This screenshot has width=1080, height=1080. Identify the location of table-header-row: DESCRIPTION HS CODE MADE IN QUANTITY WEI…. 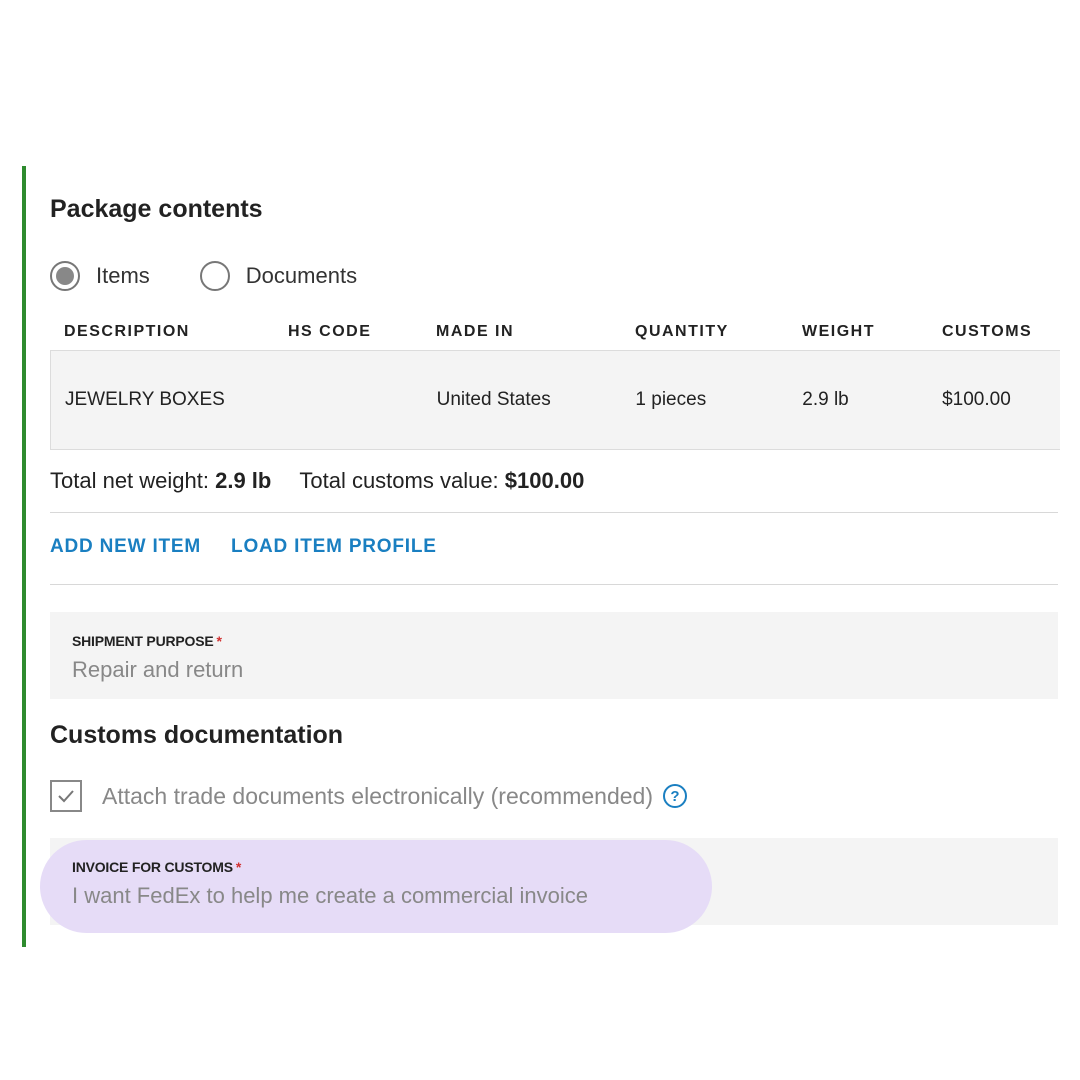
(555, 332).